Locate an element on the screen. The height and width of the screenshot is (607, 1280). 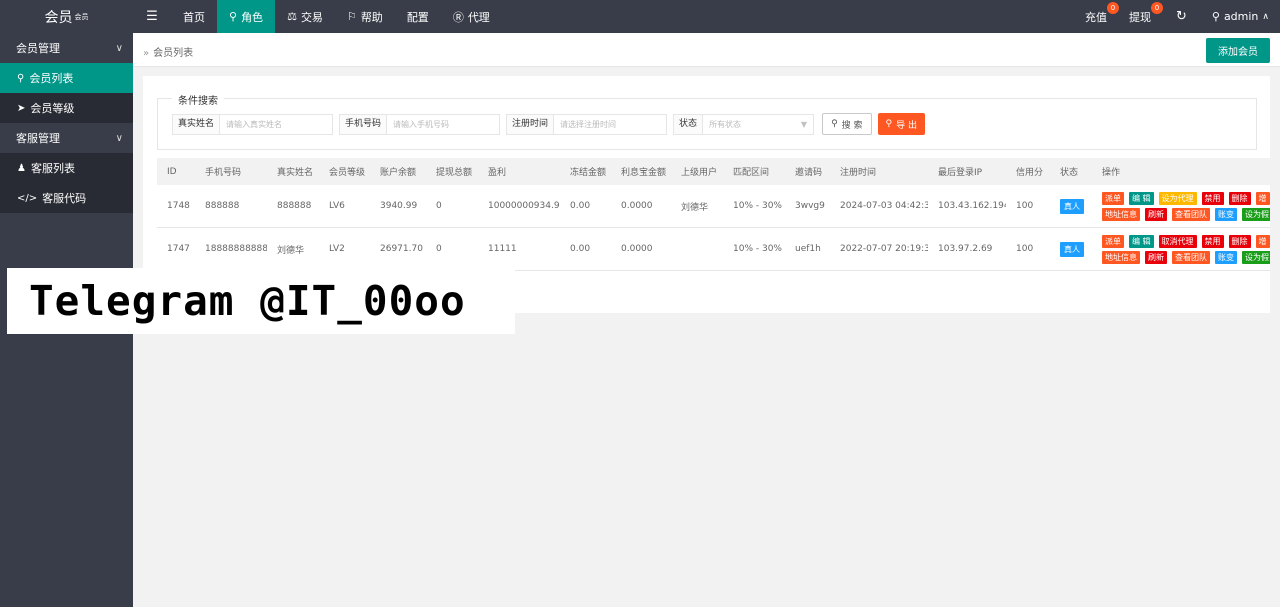
double-chevron-icon: » is located at coordinates (146, 53).